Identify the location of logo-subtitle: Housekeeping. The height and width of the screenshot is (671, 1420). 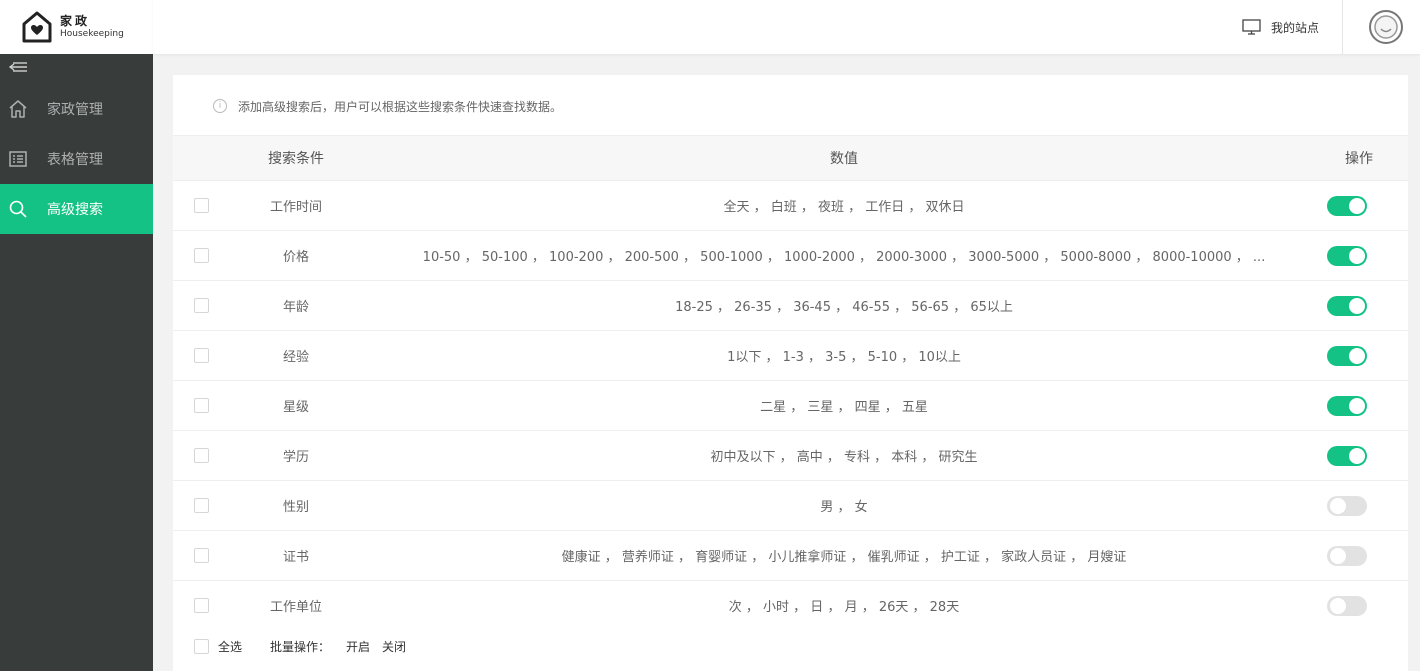
(92, 34).